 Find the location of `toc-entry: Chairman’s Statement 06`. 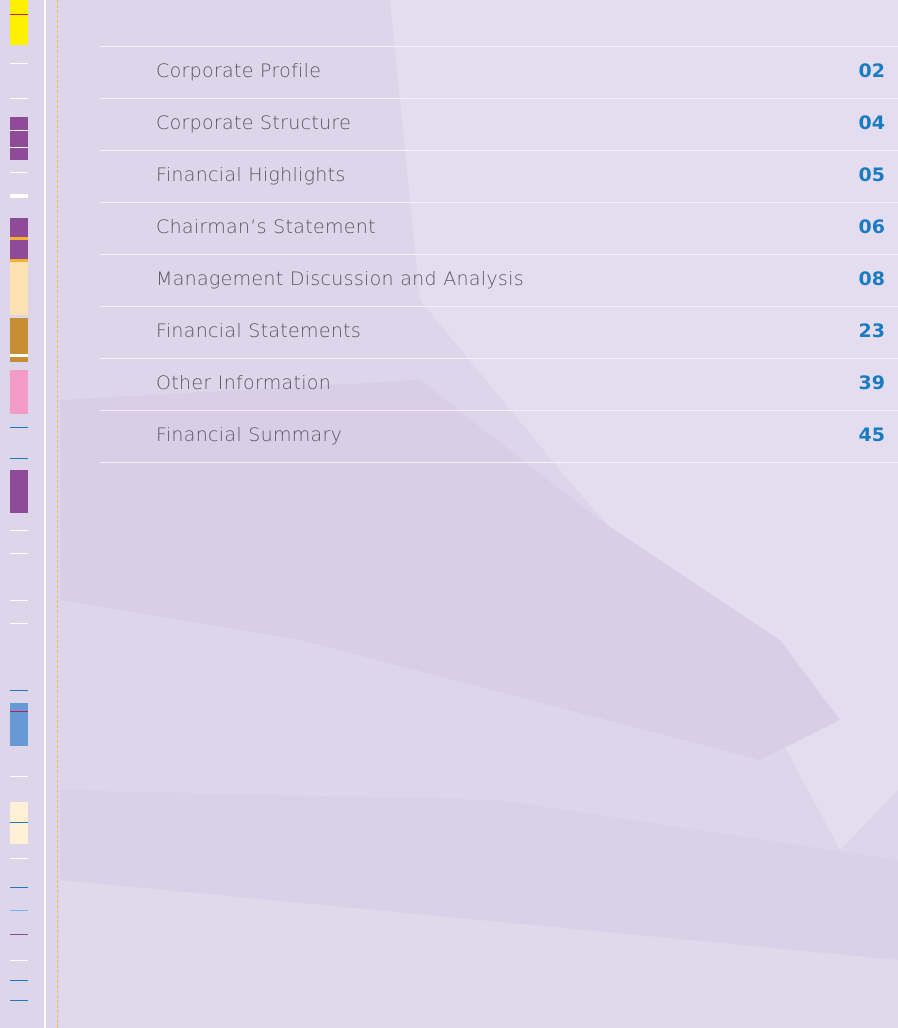

toc-entry: Chairman’s Statement 06 is located at coordinates (499, 229).